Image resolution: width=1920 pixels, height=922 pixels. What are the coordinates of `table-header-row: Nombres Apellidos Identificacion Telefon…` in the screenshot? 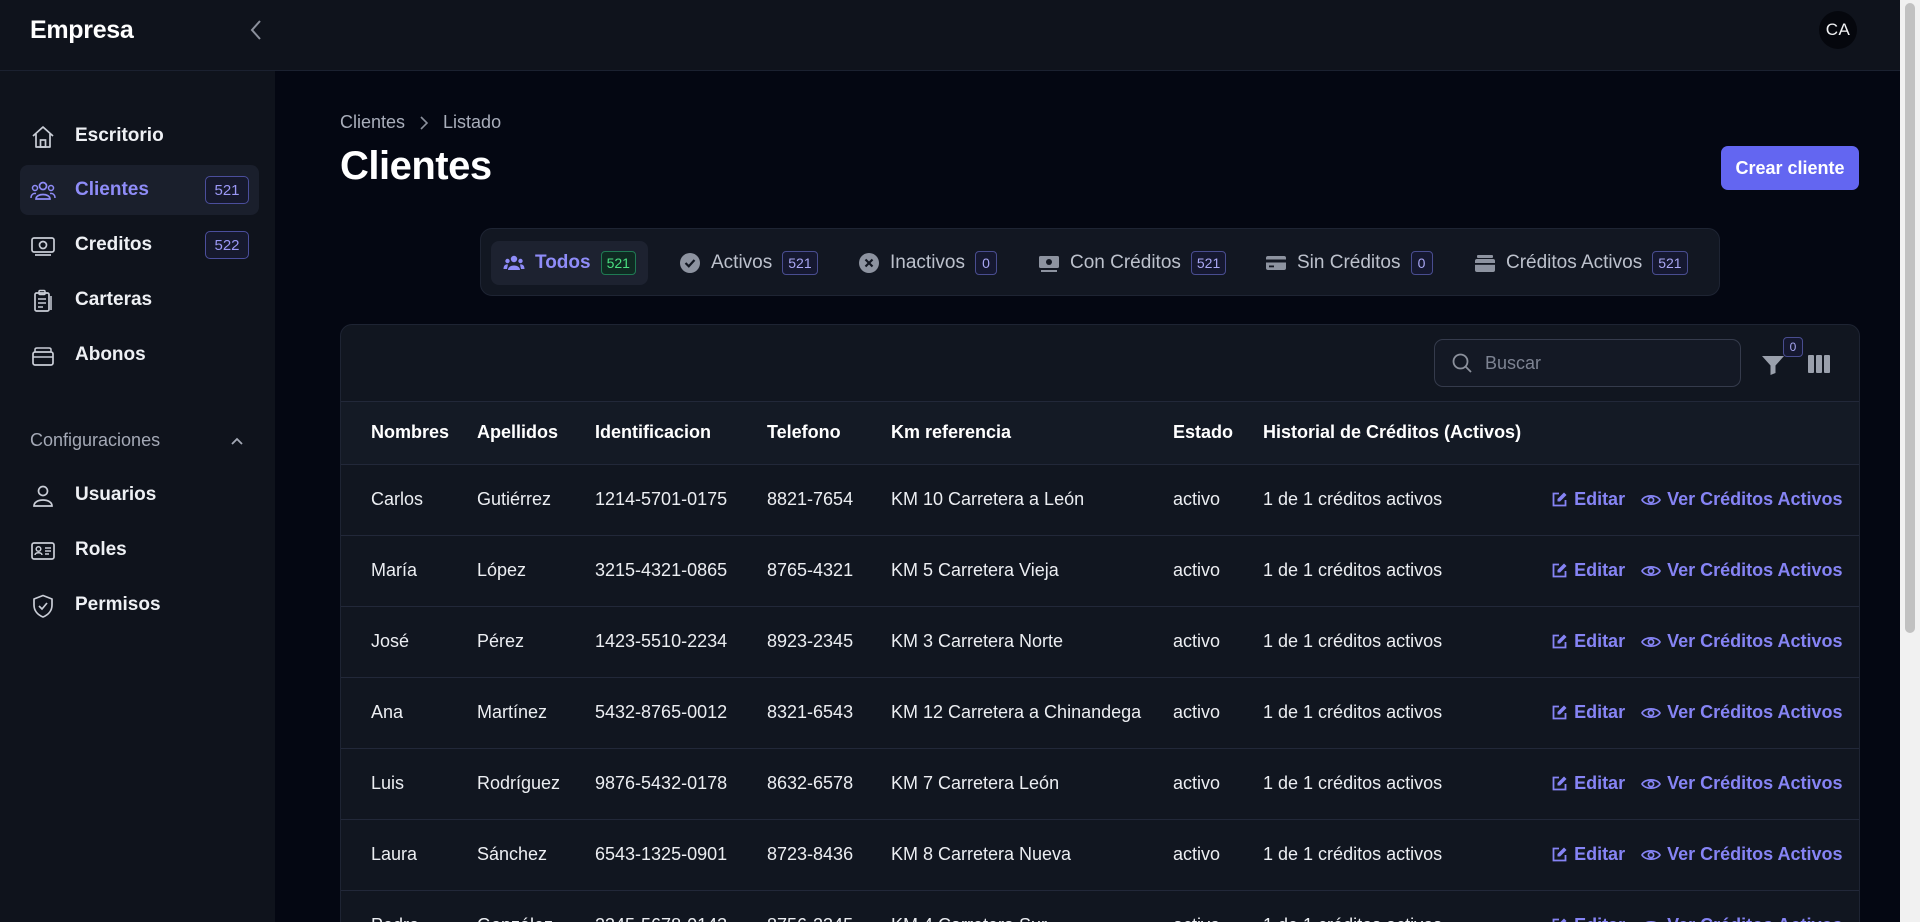 It's located at (1100, 433).